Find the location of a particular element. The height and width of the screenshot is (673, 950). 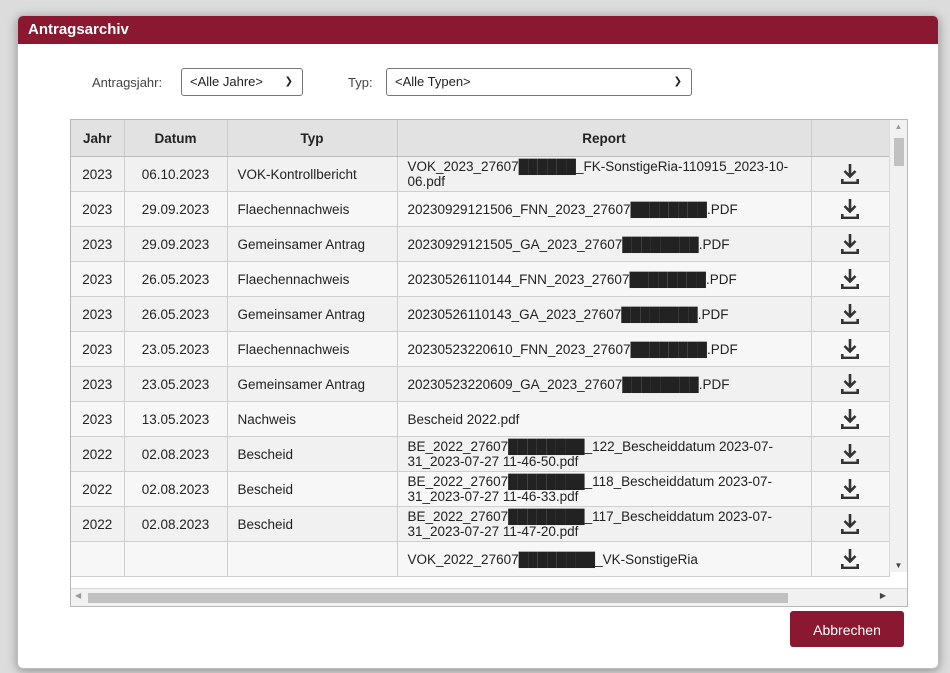

cell-report: VOK_2022_27607████████_VK-SonstigeRia is located at coordinates (604, 559).